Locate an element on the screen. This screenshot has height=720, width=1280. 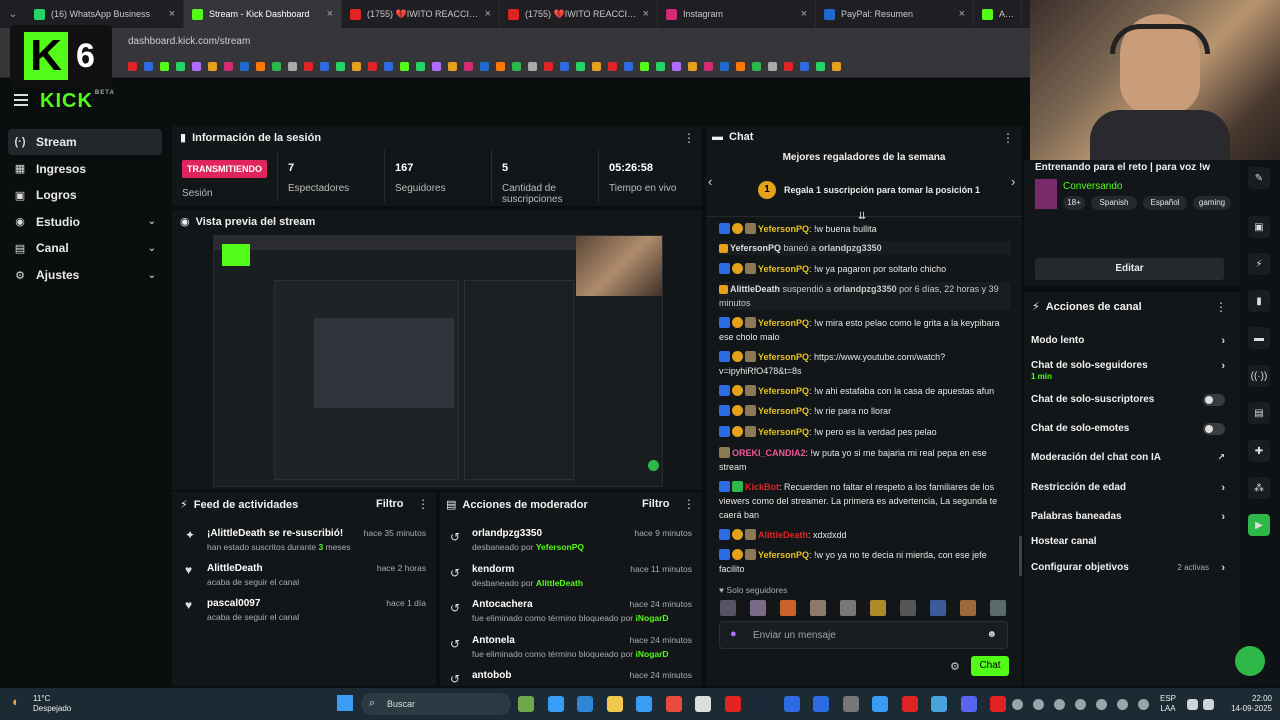
taskbar-clock: 22:00 14-09-2025 is located at coordinates (1247, 704).